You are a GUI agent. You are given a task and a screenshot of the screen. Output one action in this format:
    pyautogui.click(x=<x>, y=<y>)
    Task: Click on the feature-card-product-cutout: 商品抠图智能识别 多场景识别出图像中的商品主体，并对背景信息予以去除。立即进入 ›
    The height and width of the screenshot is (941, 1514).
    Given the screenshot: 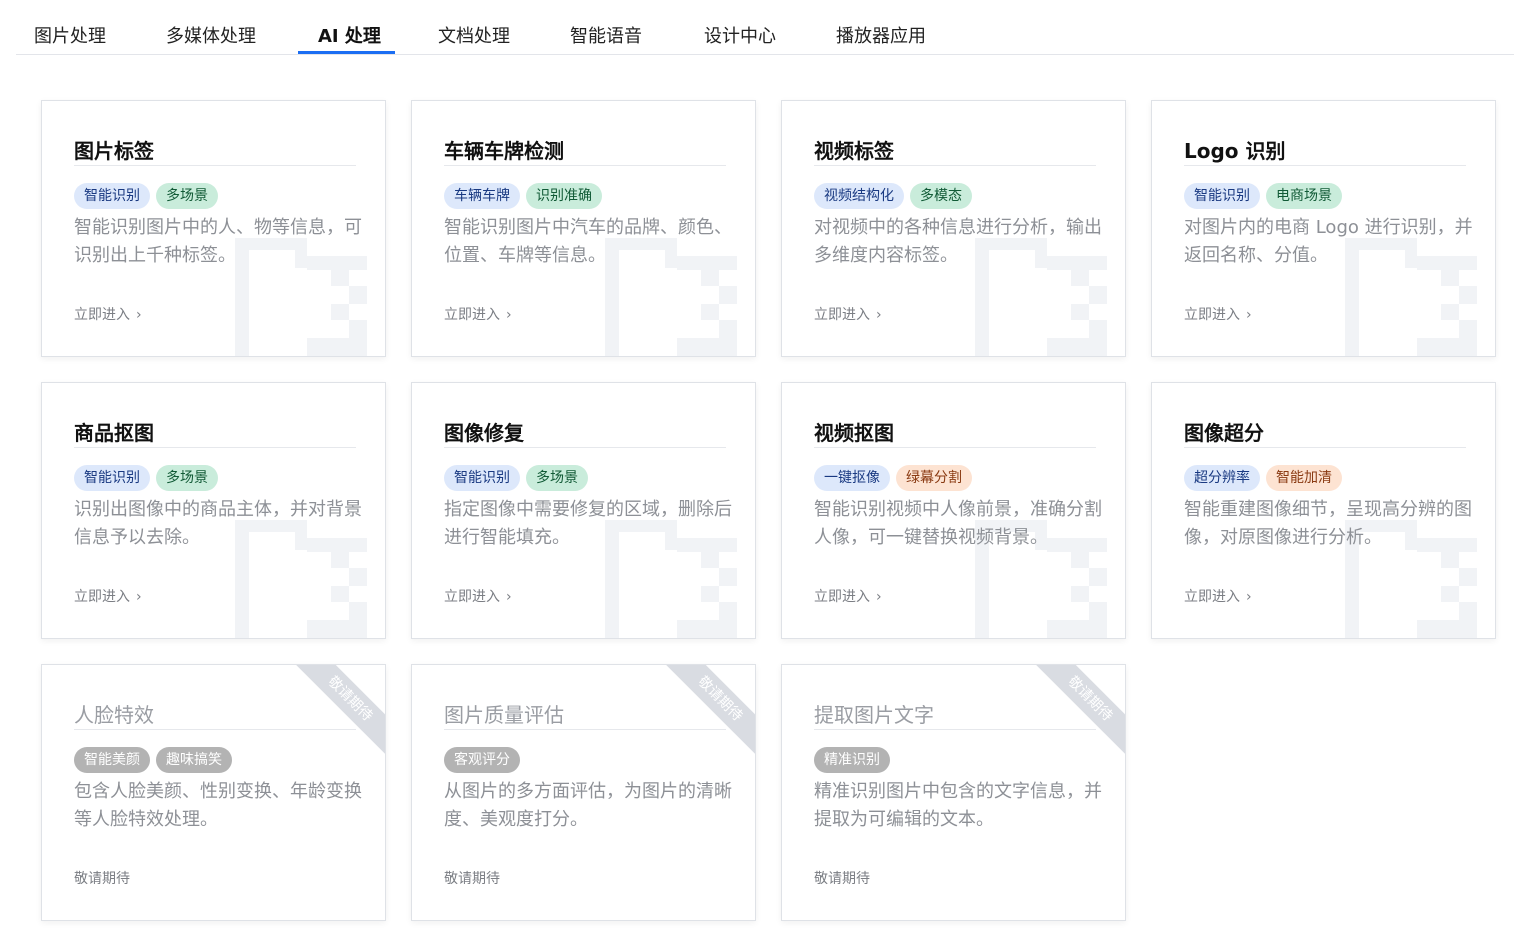 What is the action you would take?
    pyautogui.click(x=213, y=510)
    